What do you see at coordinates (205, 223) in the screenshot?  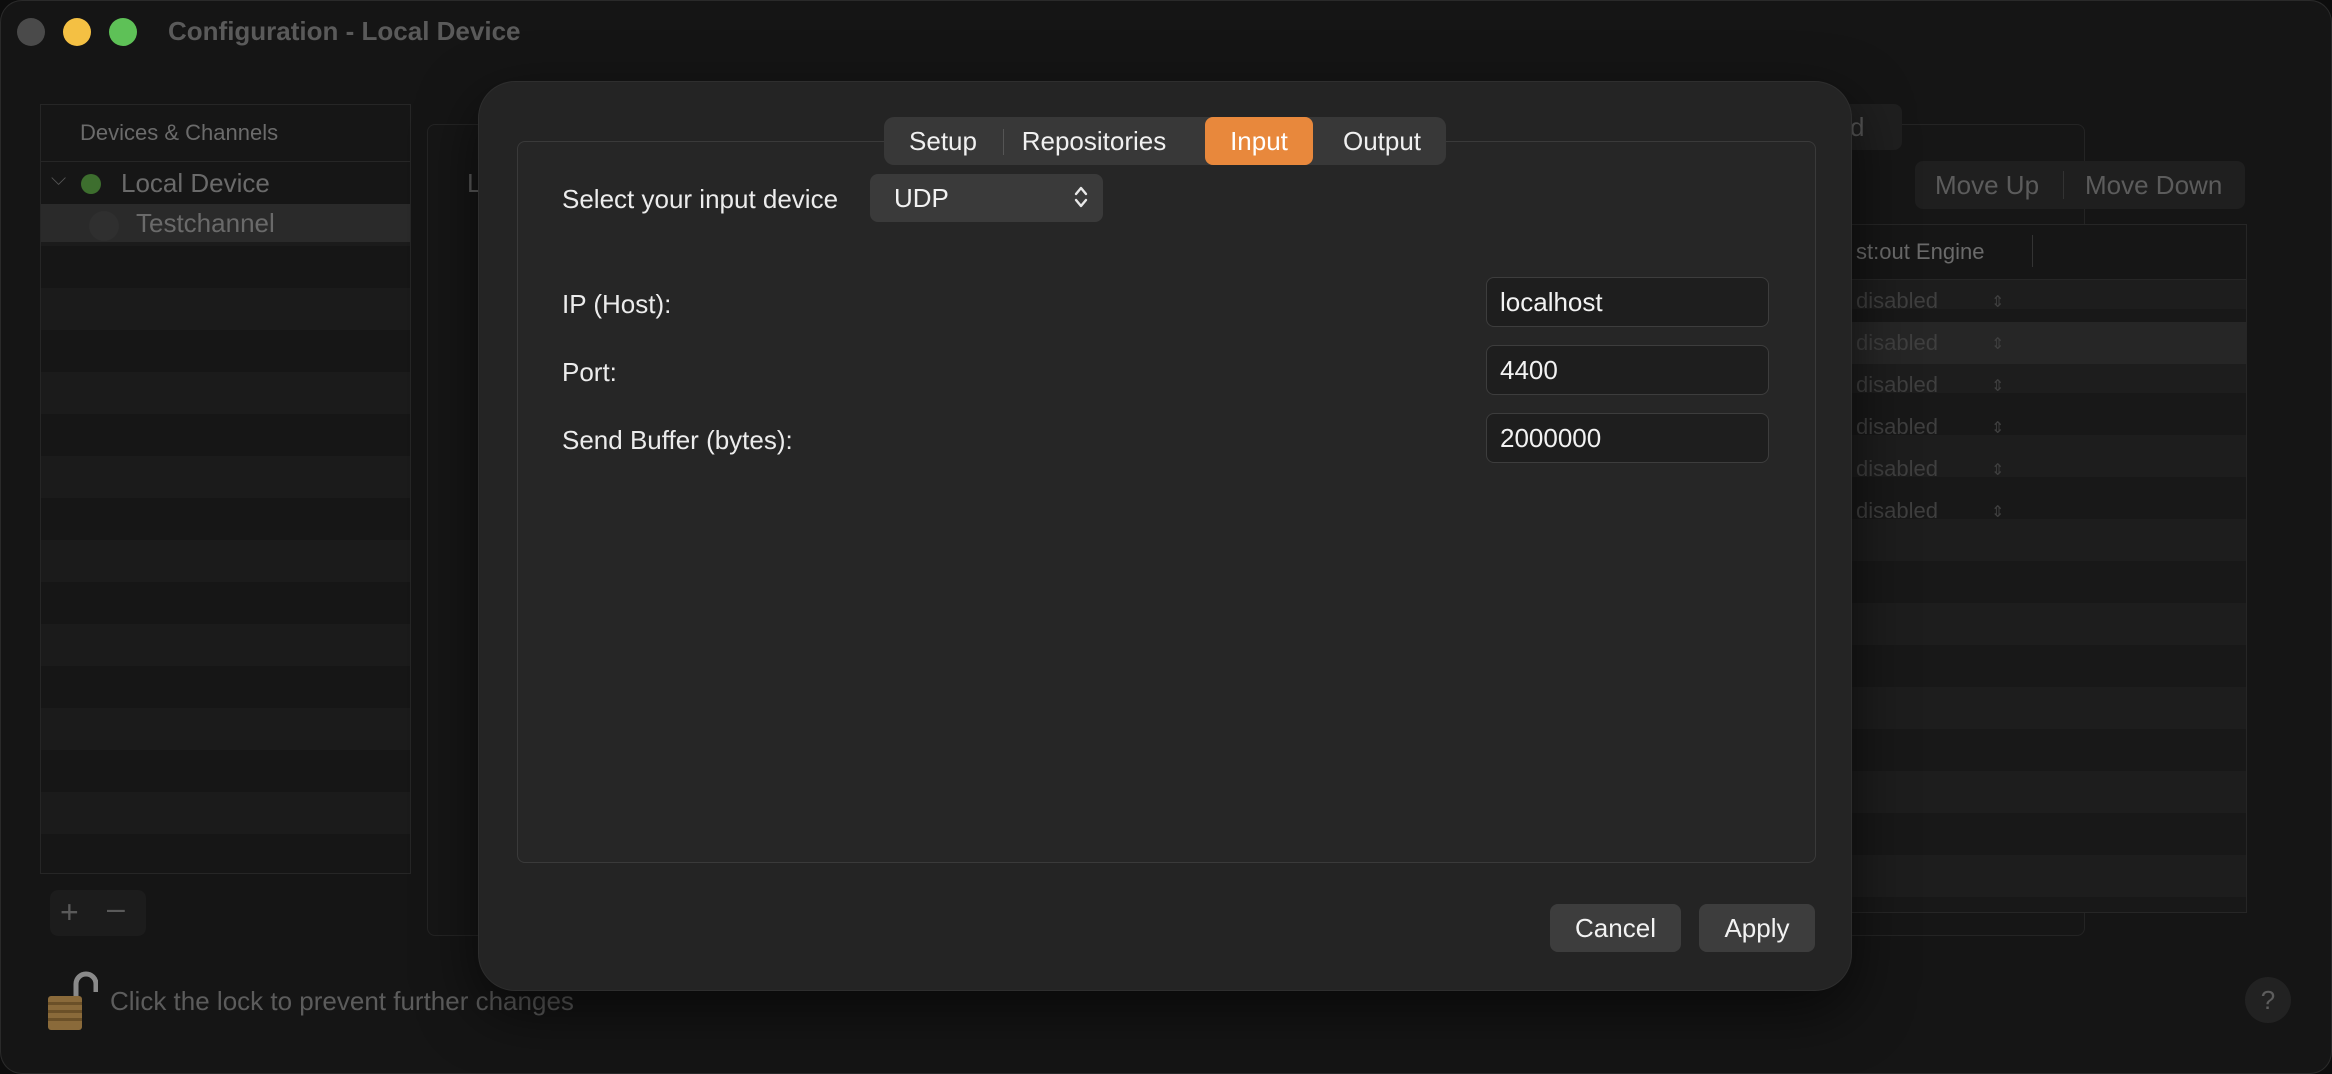 I see `sidebar-item-label: Testchannel` at bounding box center [205, 223].